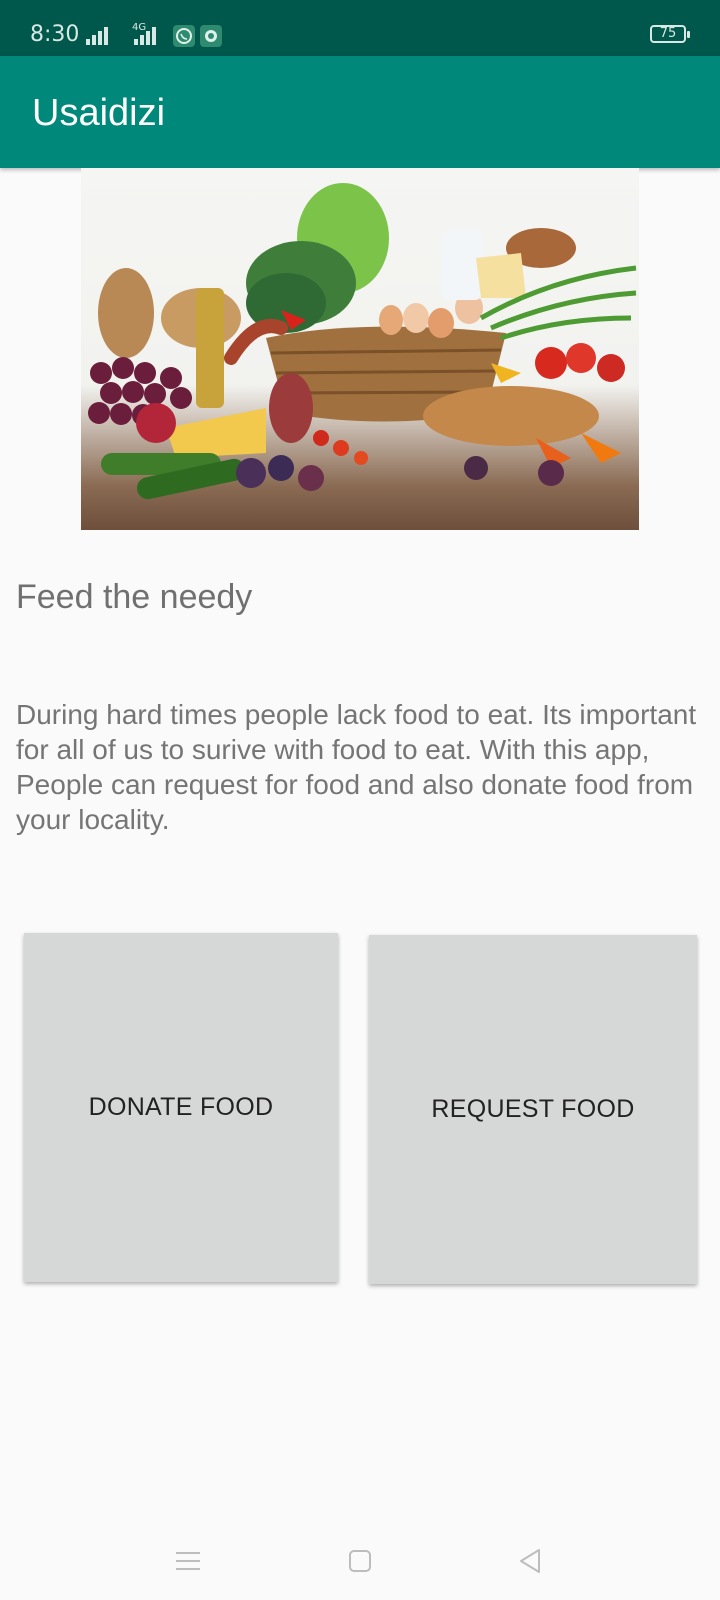  I want to click on status-time: 8:30, so click(55, 34).